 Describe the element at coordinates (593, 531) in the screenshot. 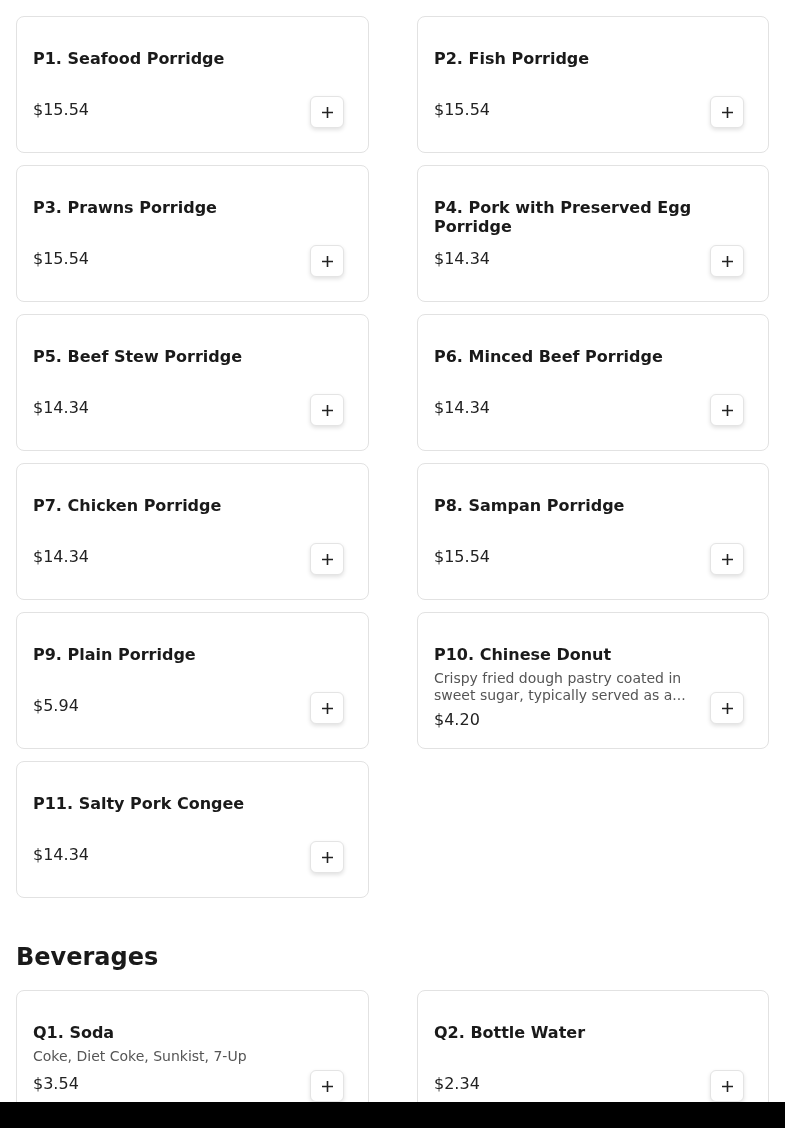

I see `menu-item-card: P8. Sampan Porridge $15.54` at that location.